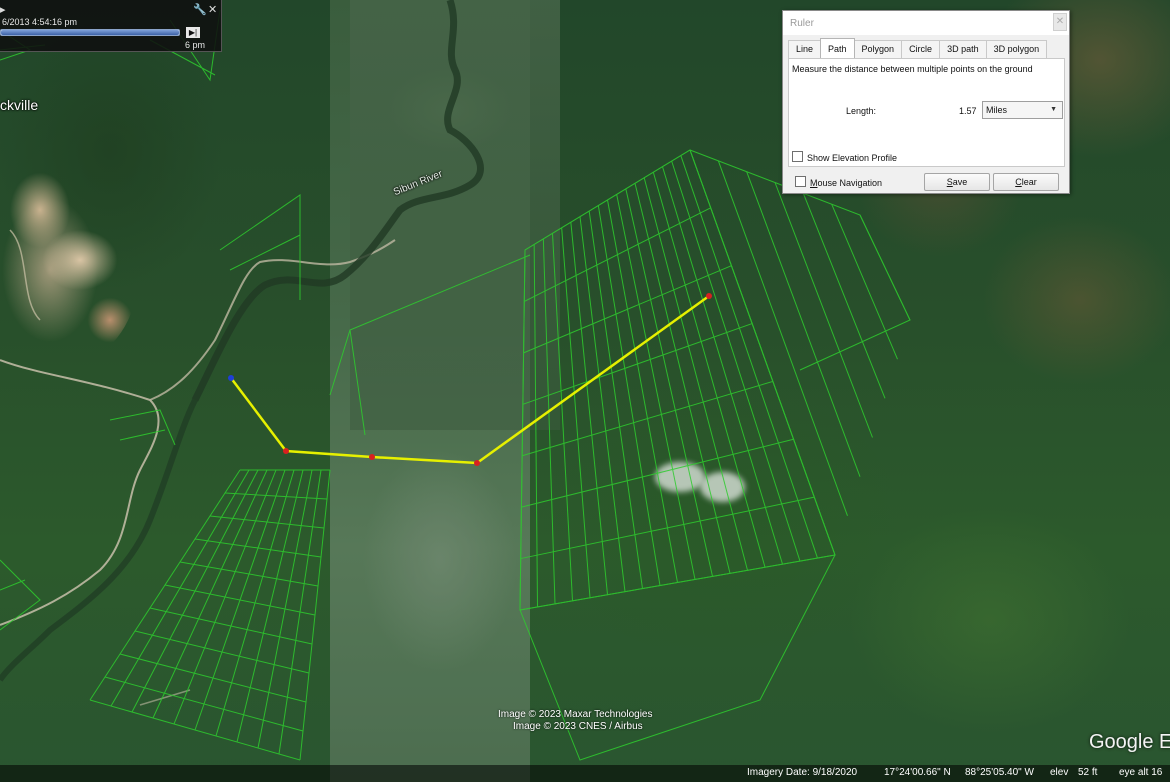  Describe the element at coordinates (921, 49) in the screenshot. I see `tab-circle: Circle` at that location.